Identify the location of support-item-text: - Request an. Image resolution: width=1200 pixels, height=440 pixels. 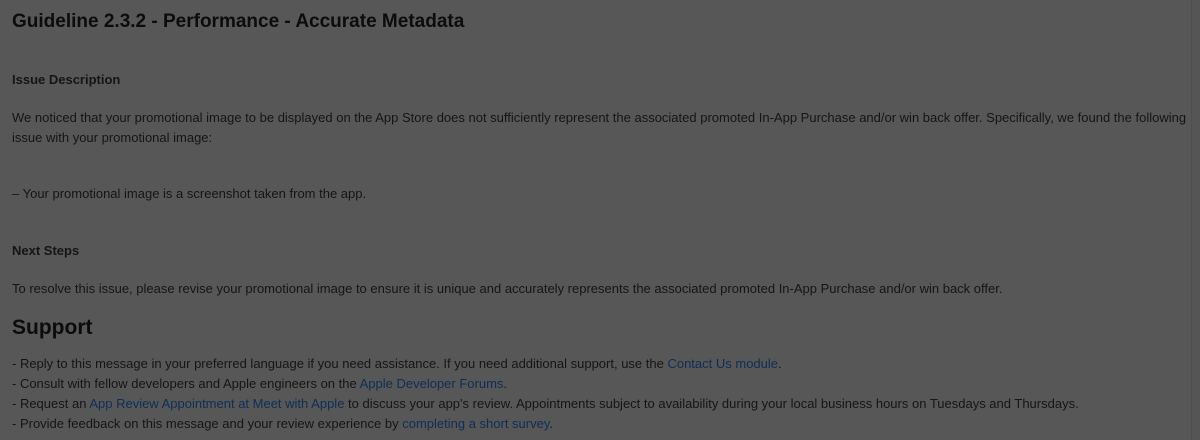
(51, 403).